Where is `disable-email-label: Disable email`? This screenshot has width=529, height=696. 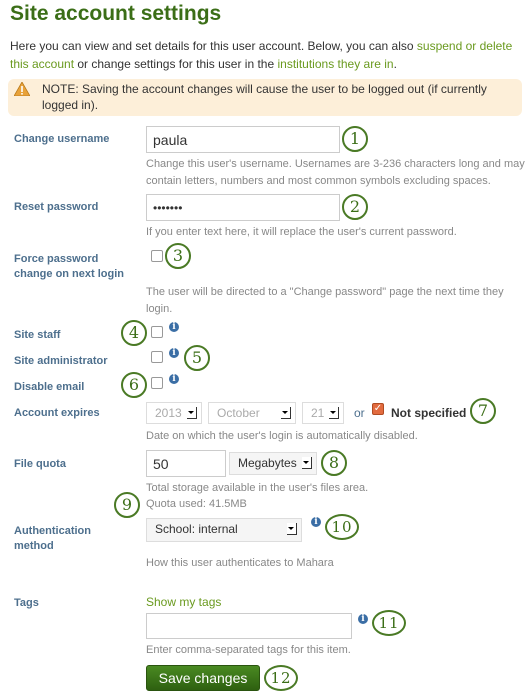 disable-email-label: Disable email is located at coordinates (49, 387).